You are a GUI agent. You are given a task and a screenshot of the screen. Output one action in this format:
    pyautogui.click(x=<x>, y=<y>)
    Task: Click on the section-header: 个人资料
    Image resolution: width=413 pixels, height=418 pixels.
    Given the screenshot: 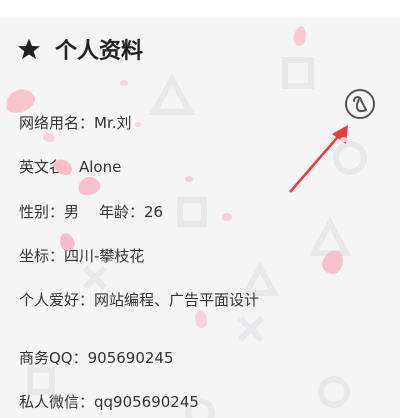 What is the action you would take?
    pyautogui.click(x=80, y=49)
    